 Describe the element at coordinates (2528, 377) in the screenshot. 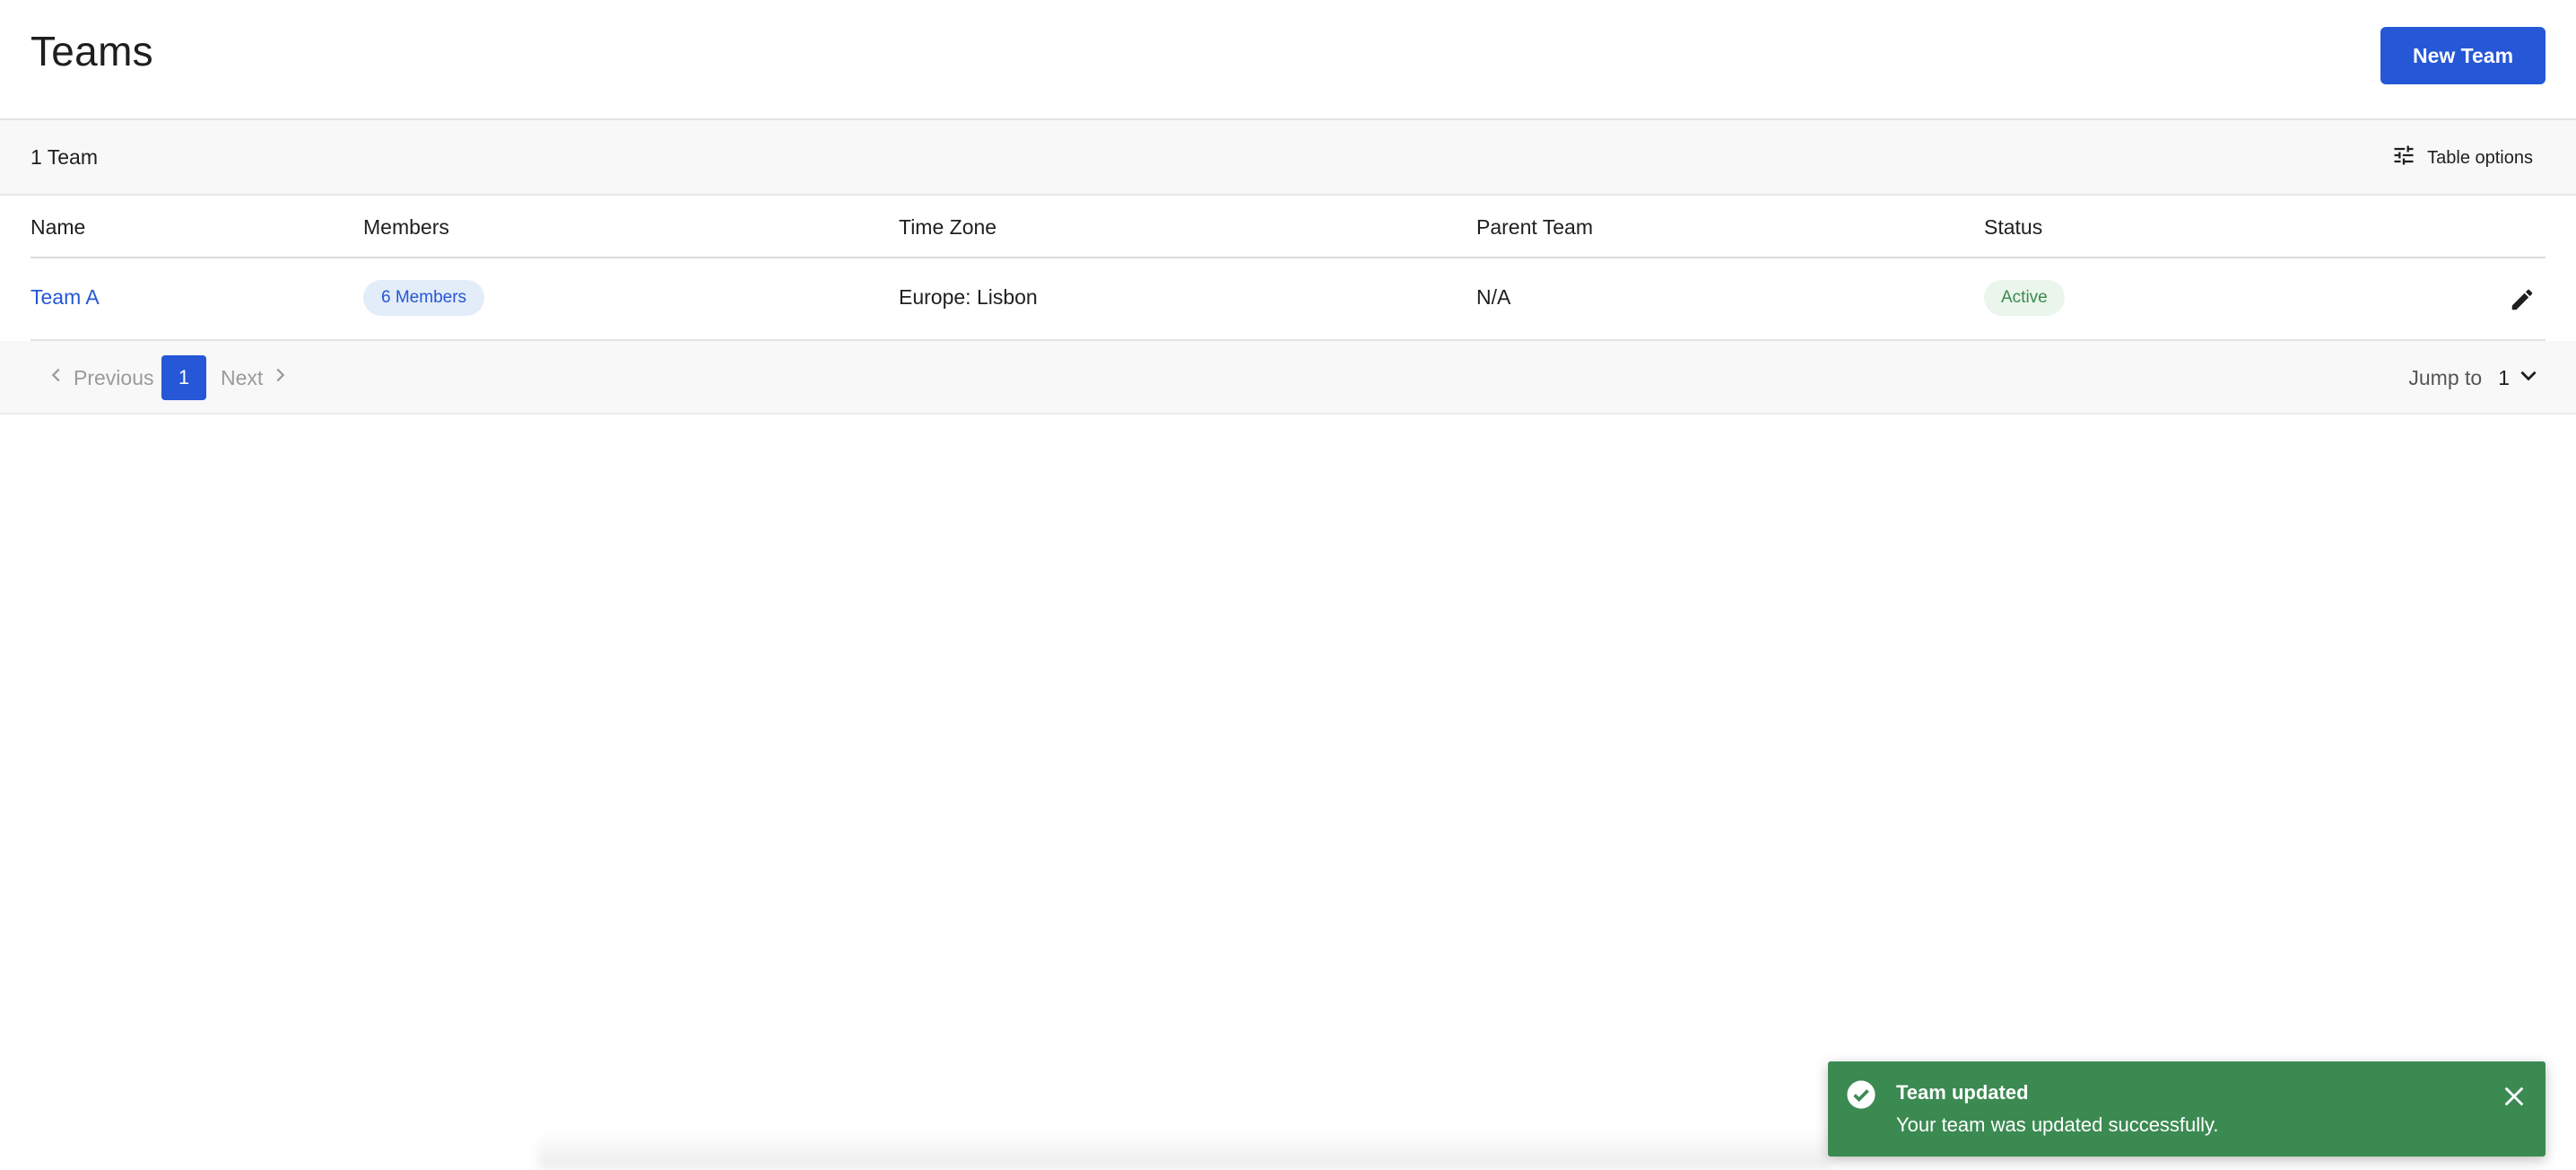

I see `chevron-down-icon` at that location.